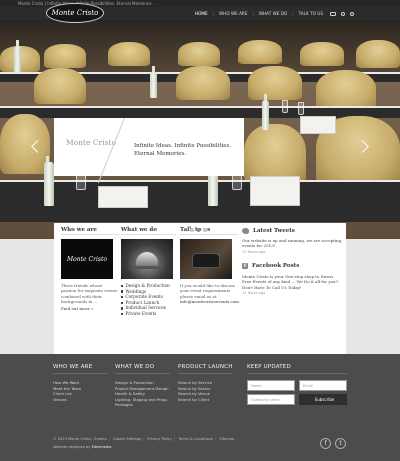 The height and width of the screenshot is (461, 400). Describe the element at coordinates (254, 293) in the screenshot. I see `facebook-post-time: 12 Hours ago` at that location.